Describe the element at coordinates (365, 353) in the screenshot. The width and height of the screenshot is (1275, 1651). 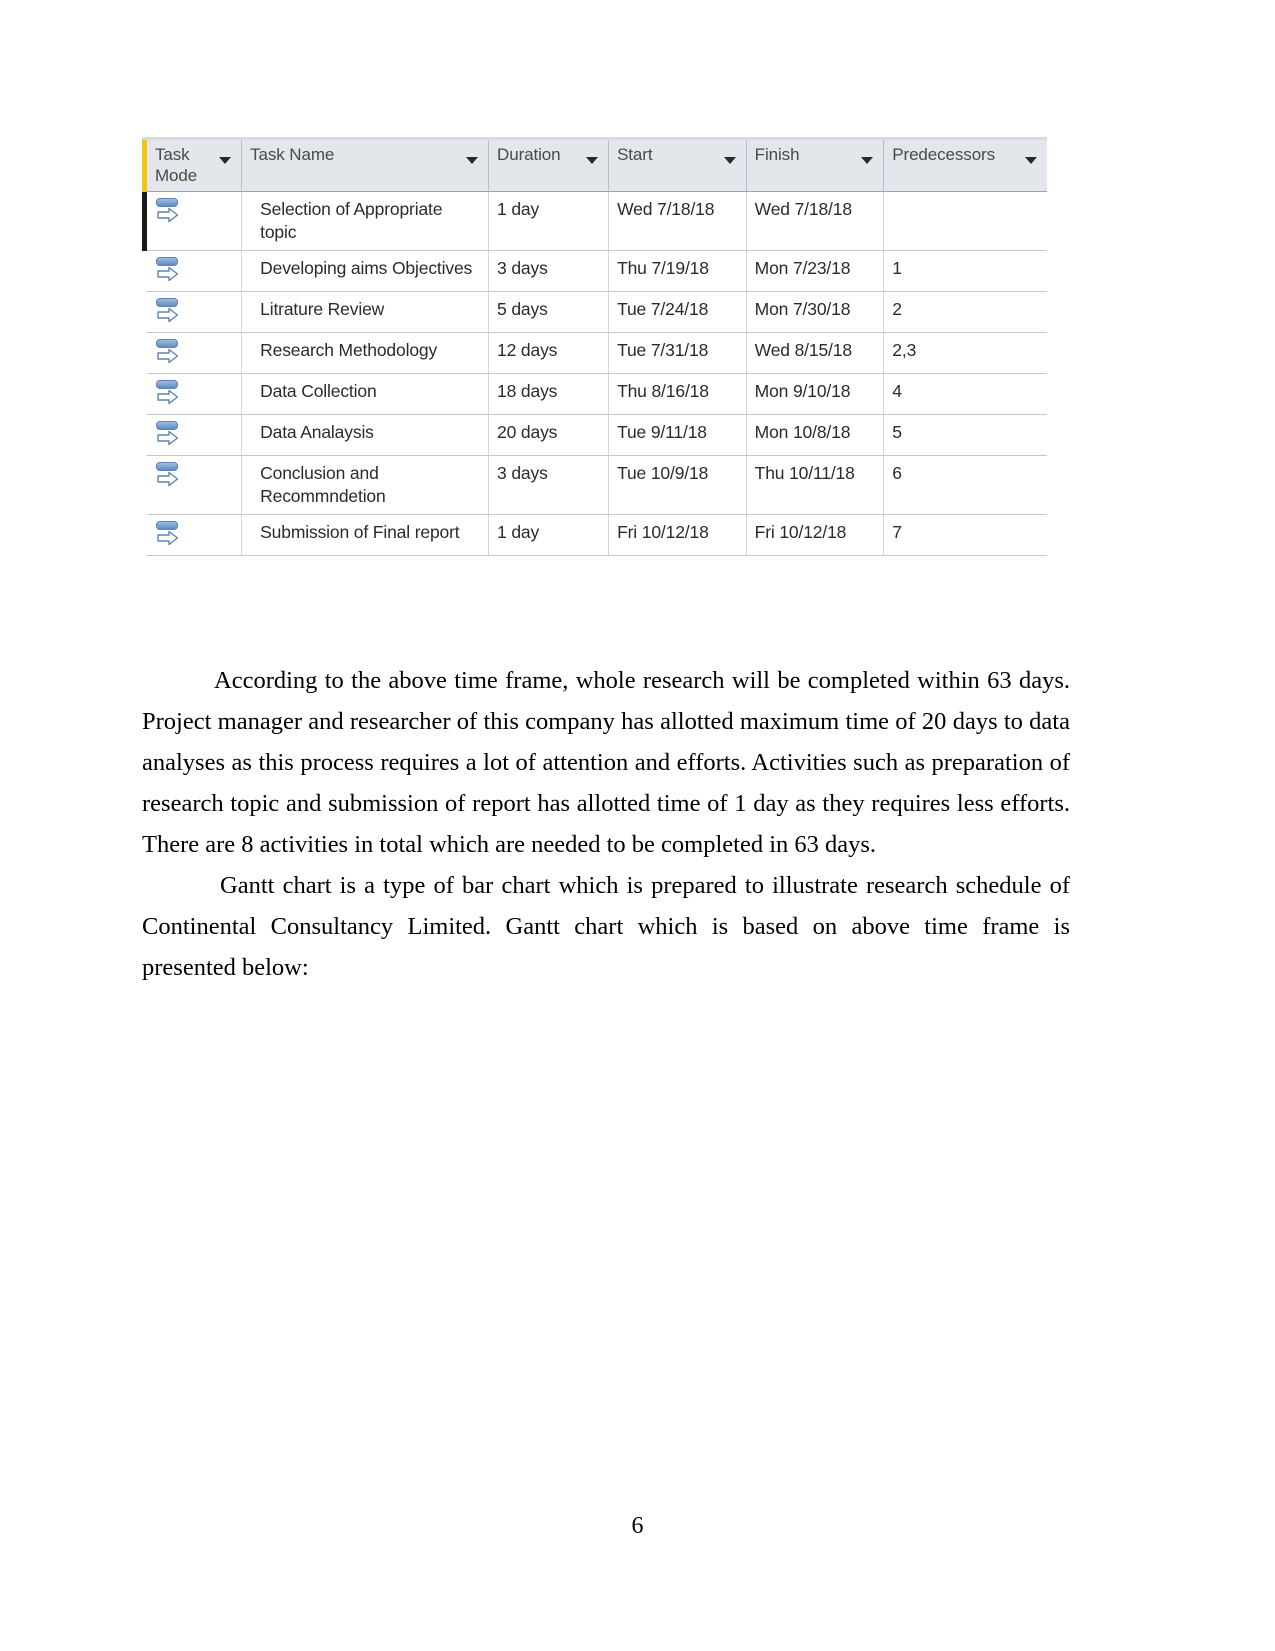
I see `cell-task-name: Research Methodology` at that location.